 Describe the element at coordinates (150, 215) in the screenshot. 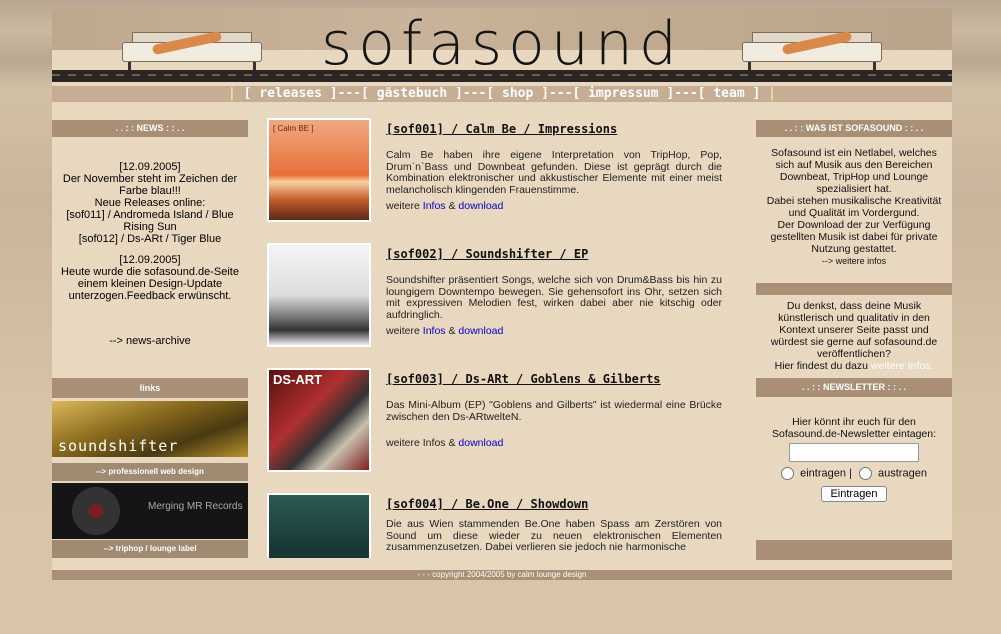

I see `news-text: [sof011] / Andromeda Island / Blue` at that location.